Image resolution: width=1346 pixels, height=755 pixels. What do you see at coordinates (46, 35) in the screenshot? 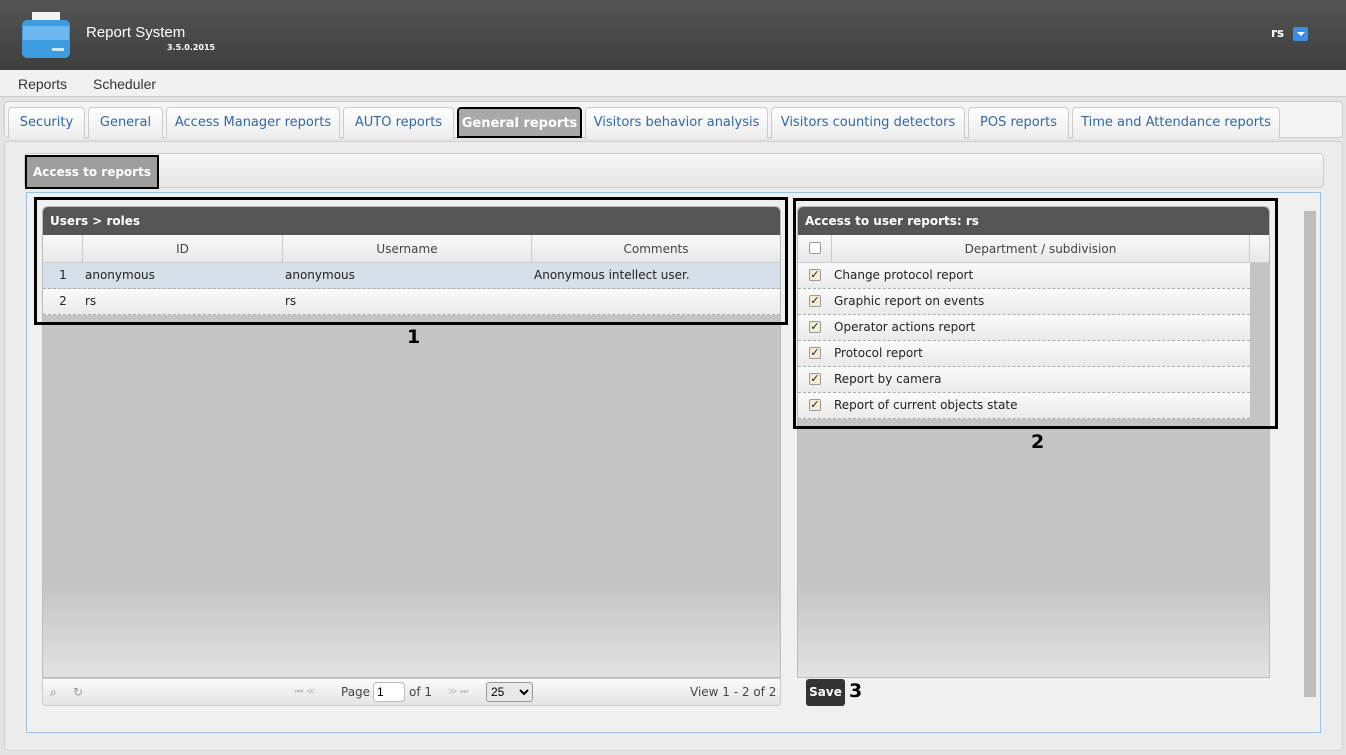
I see `folder-logo-icon` at bounding box center [46, 35].